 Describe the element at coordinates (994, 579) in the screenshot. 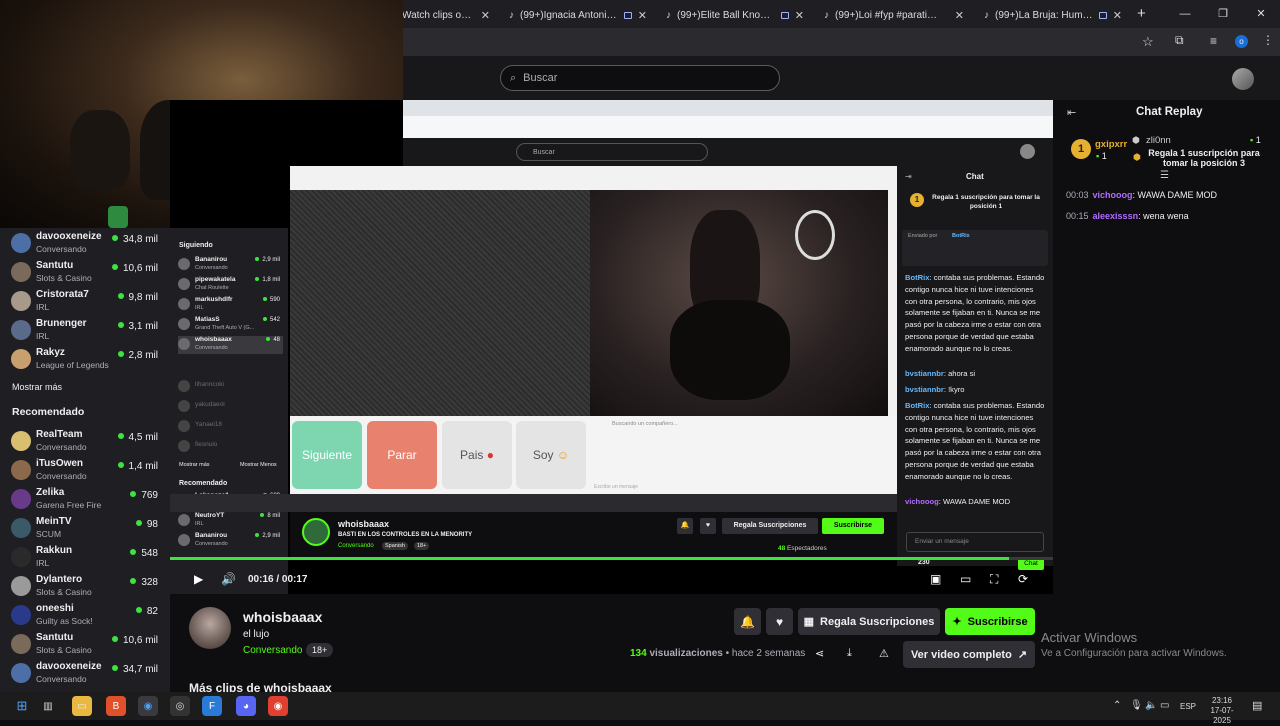

I see `fullscreen-icon: ⛶` at that location.